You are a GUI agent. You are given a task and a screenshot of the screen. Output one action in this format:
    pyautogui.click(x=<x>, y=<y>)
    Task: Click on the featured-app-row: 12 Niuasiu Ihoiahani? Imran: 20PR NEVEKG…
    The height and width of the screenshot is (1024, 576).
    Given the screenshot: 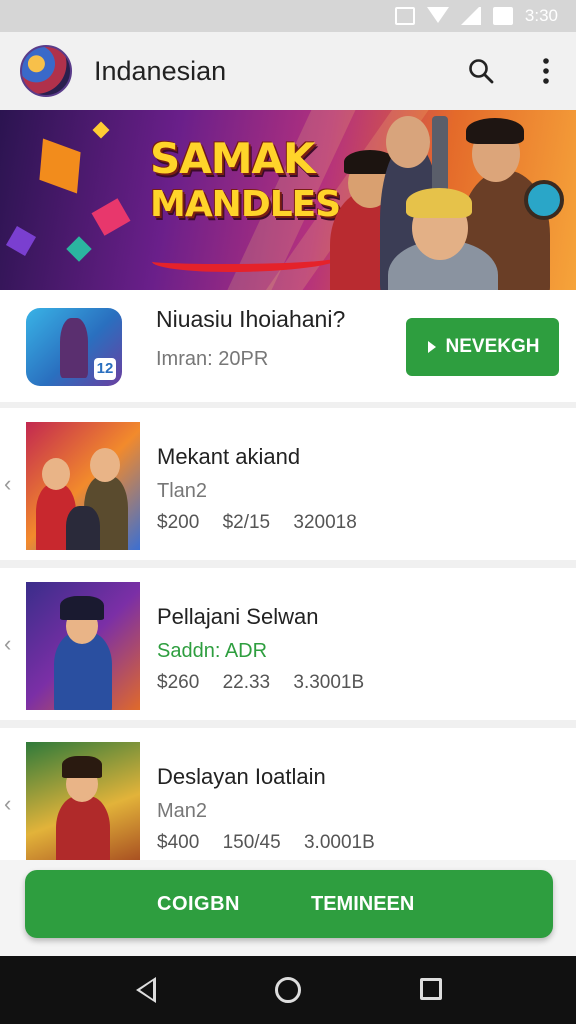 What is the action you would take?
    pyautogui.click(x=288, y=346)
    